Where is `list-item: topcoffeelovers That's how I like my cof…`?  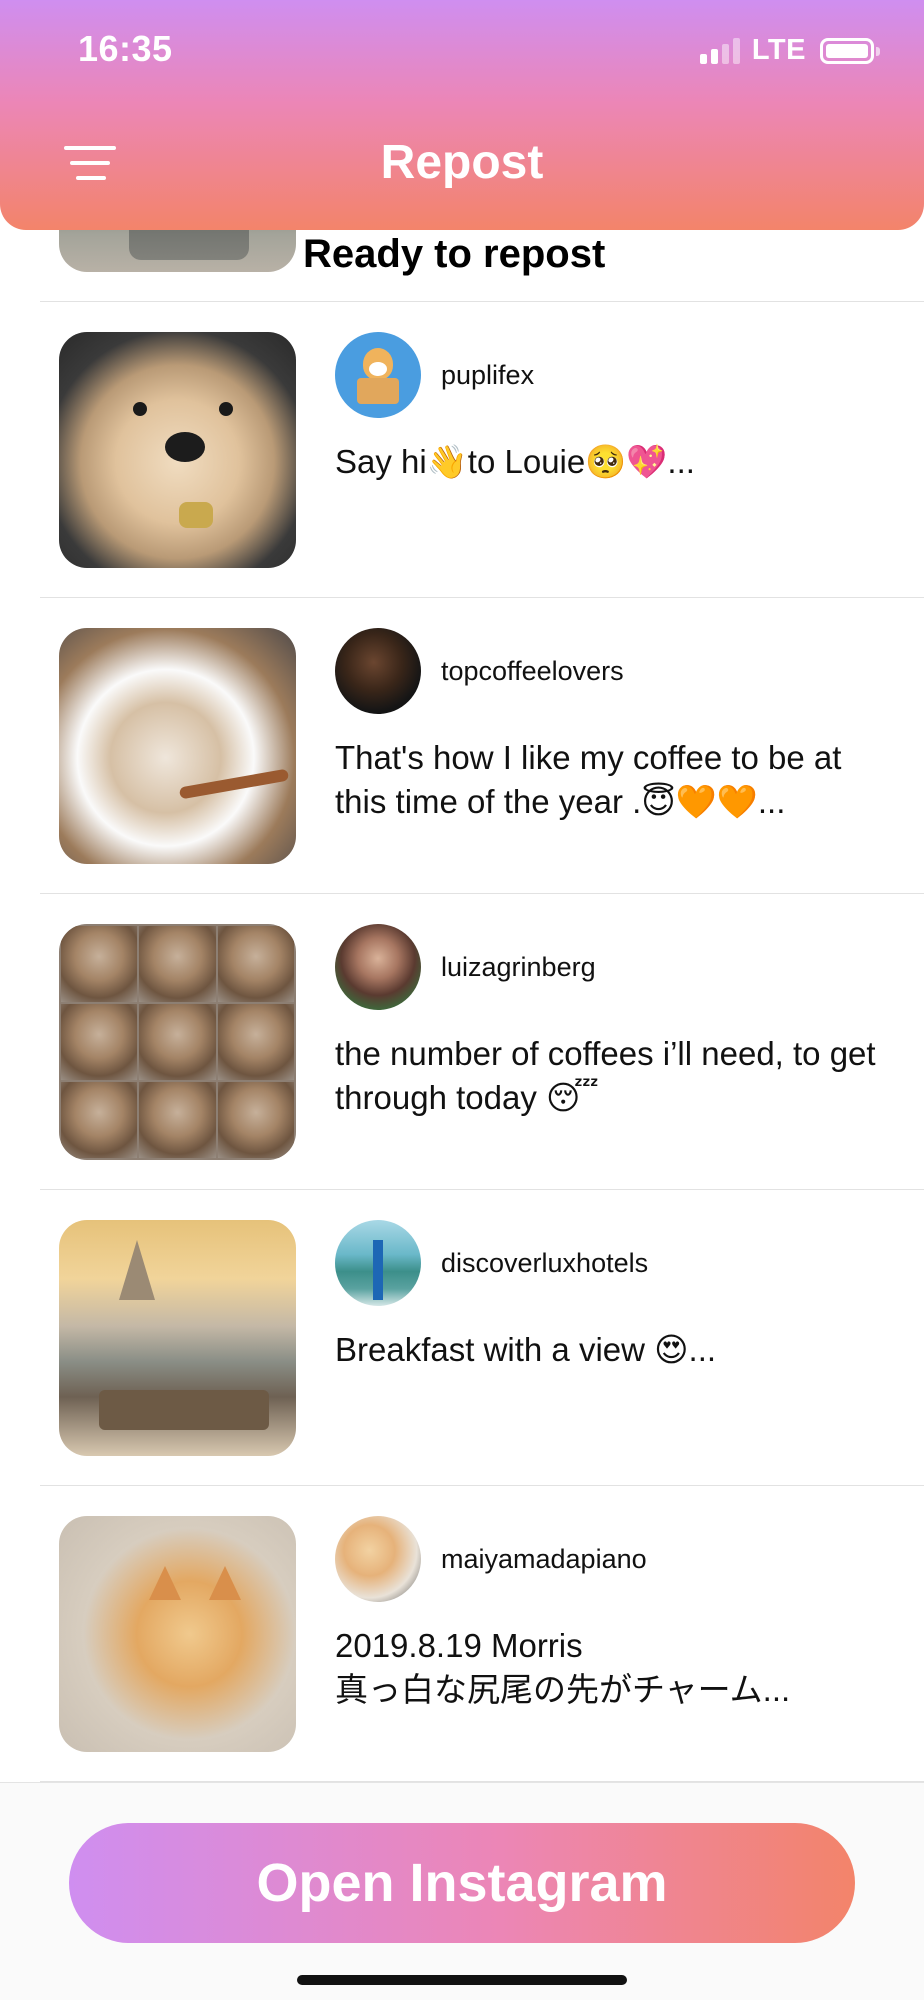
list-item: topcoffeelovers That's how I like my cof… is located at coordinates (482, 746).